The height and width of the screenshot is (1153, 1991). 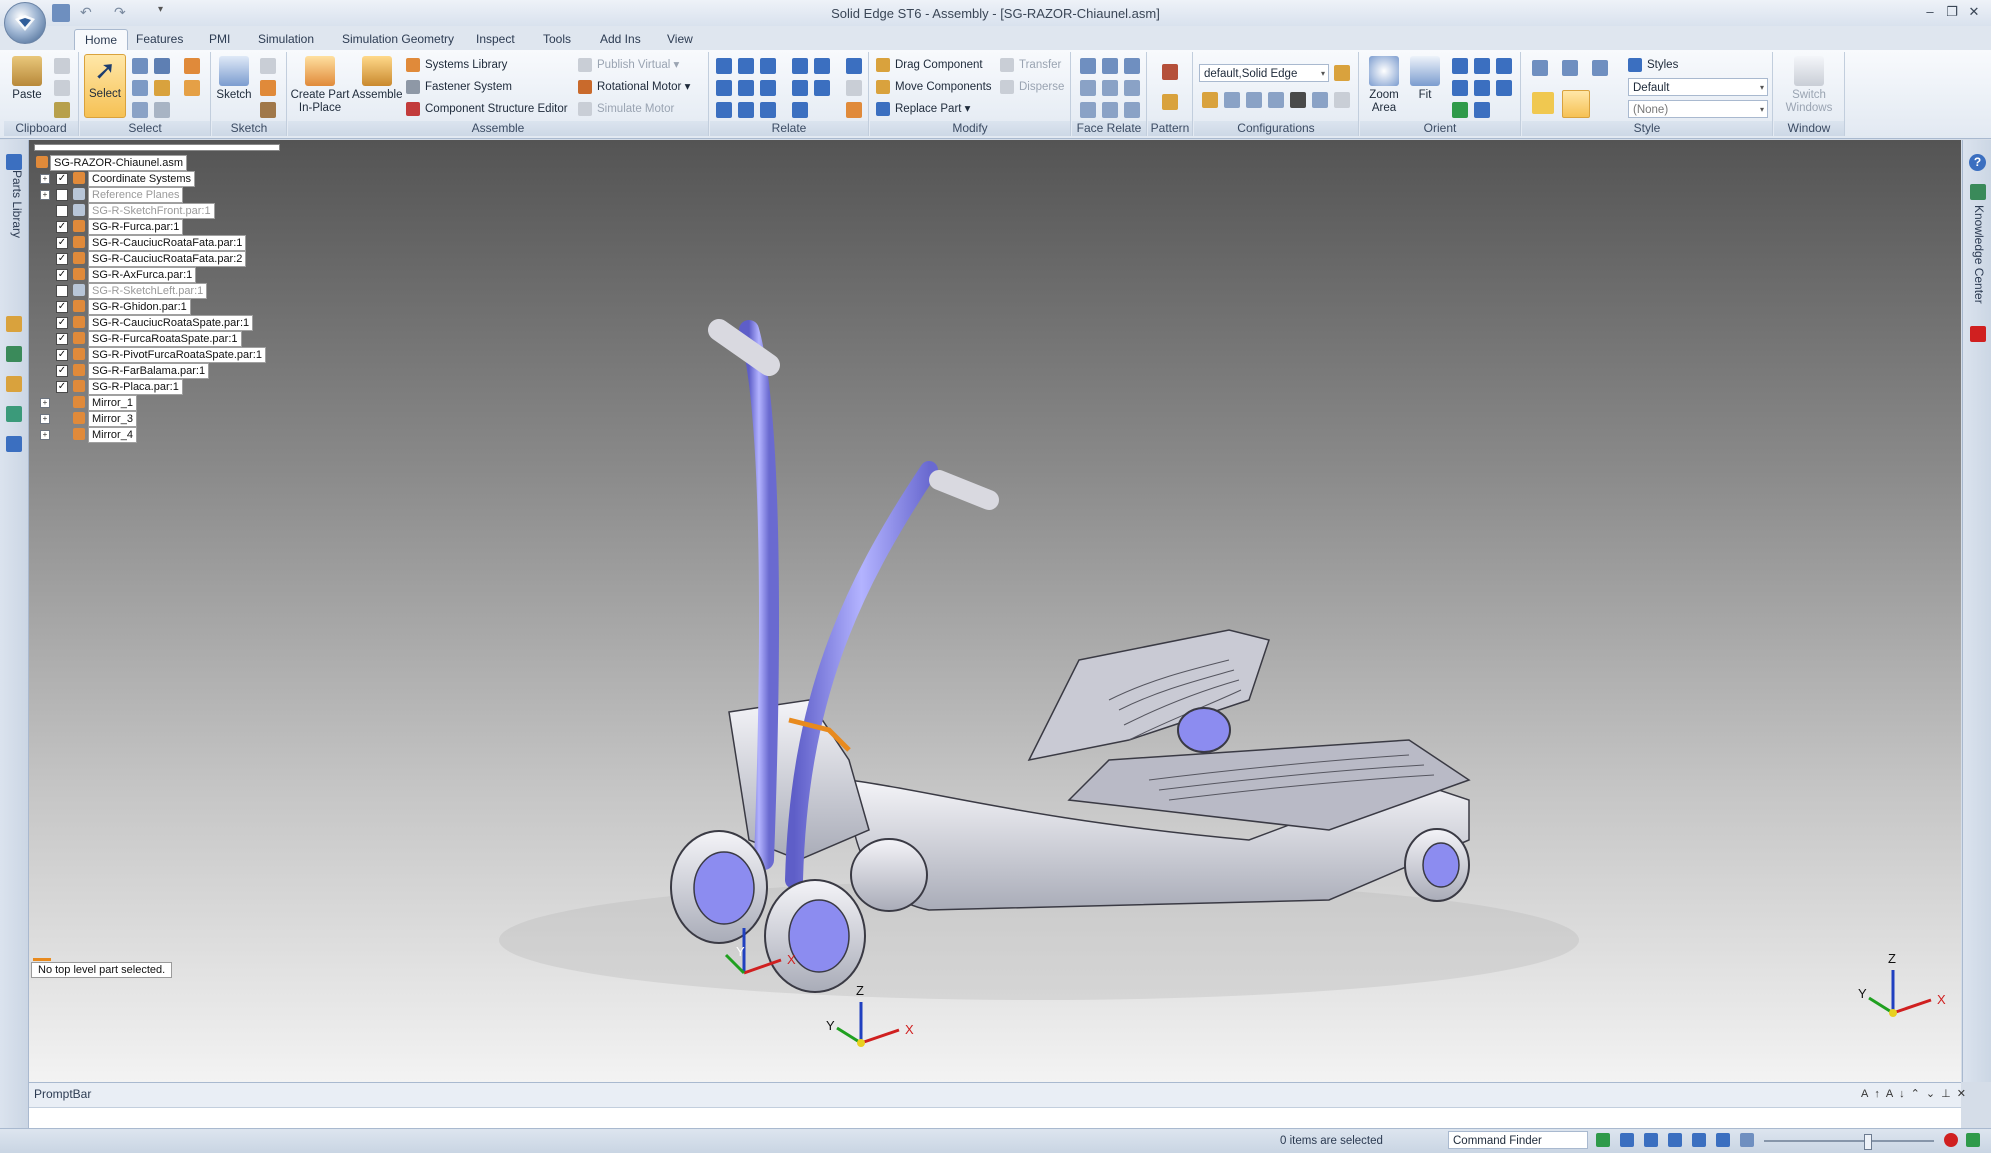 What do you see at coordinates (1518, 1140) in the screenshot?
I see `command-finder-input: Command Finder` at bounding box center [1518, 1140].